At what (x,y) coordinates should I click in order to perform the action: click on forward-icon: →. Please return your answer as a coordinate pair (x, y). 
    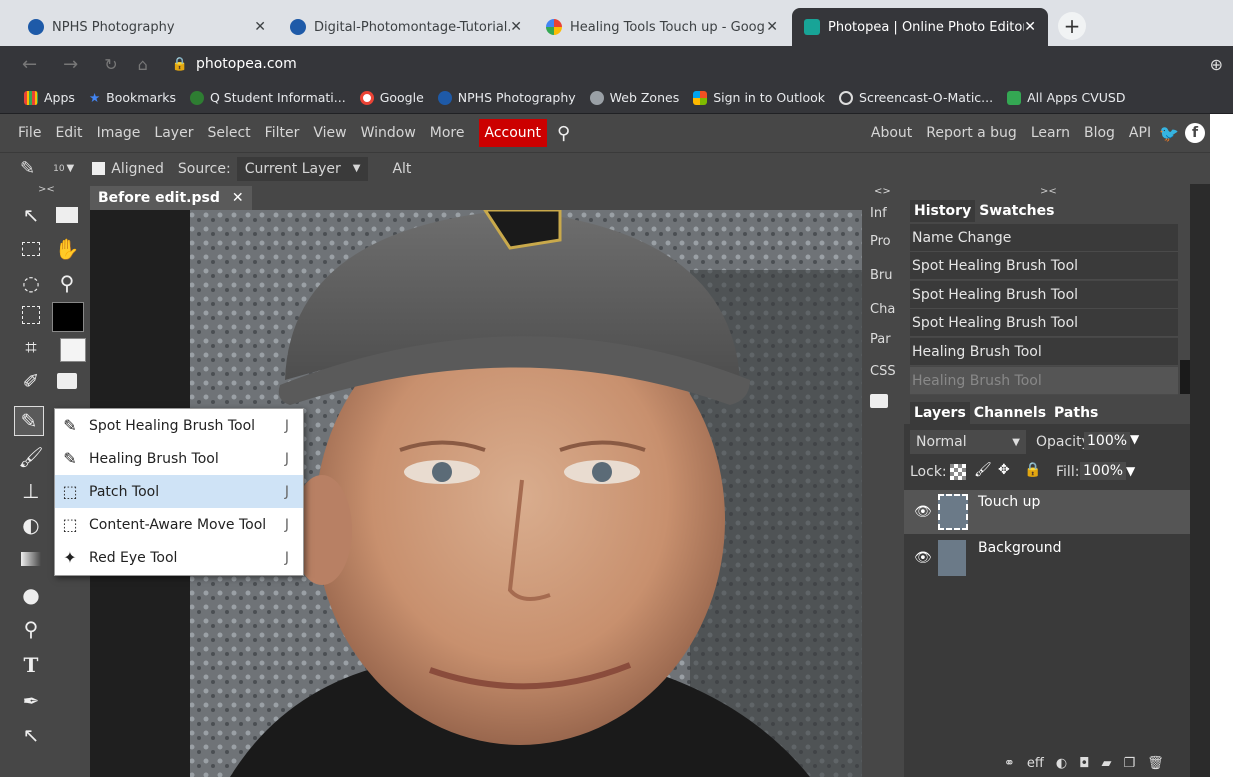
    Looking at the image, I should click on (70, 64).